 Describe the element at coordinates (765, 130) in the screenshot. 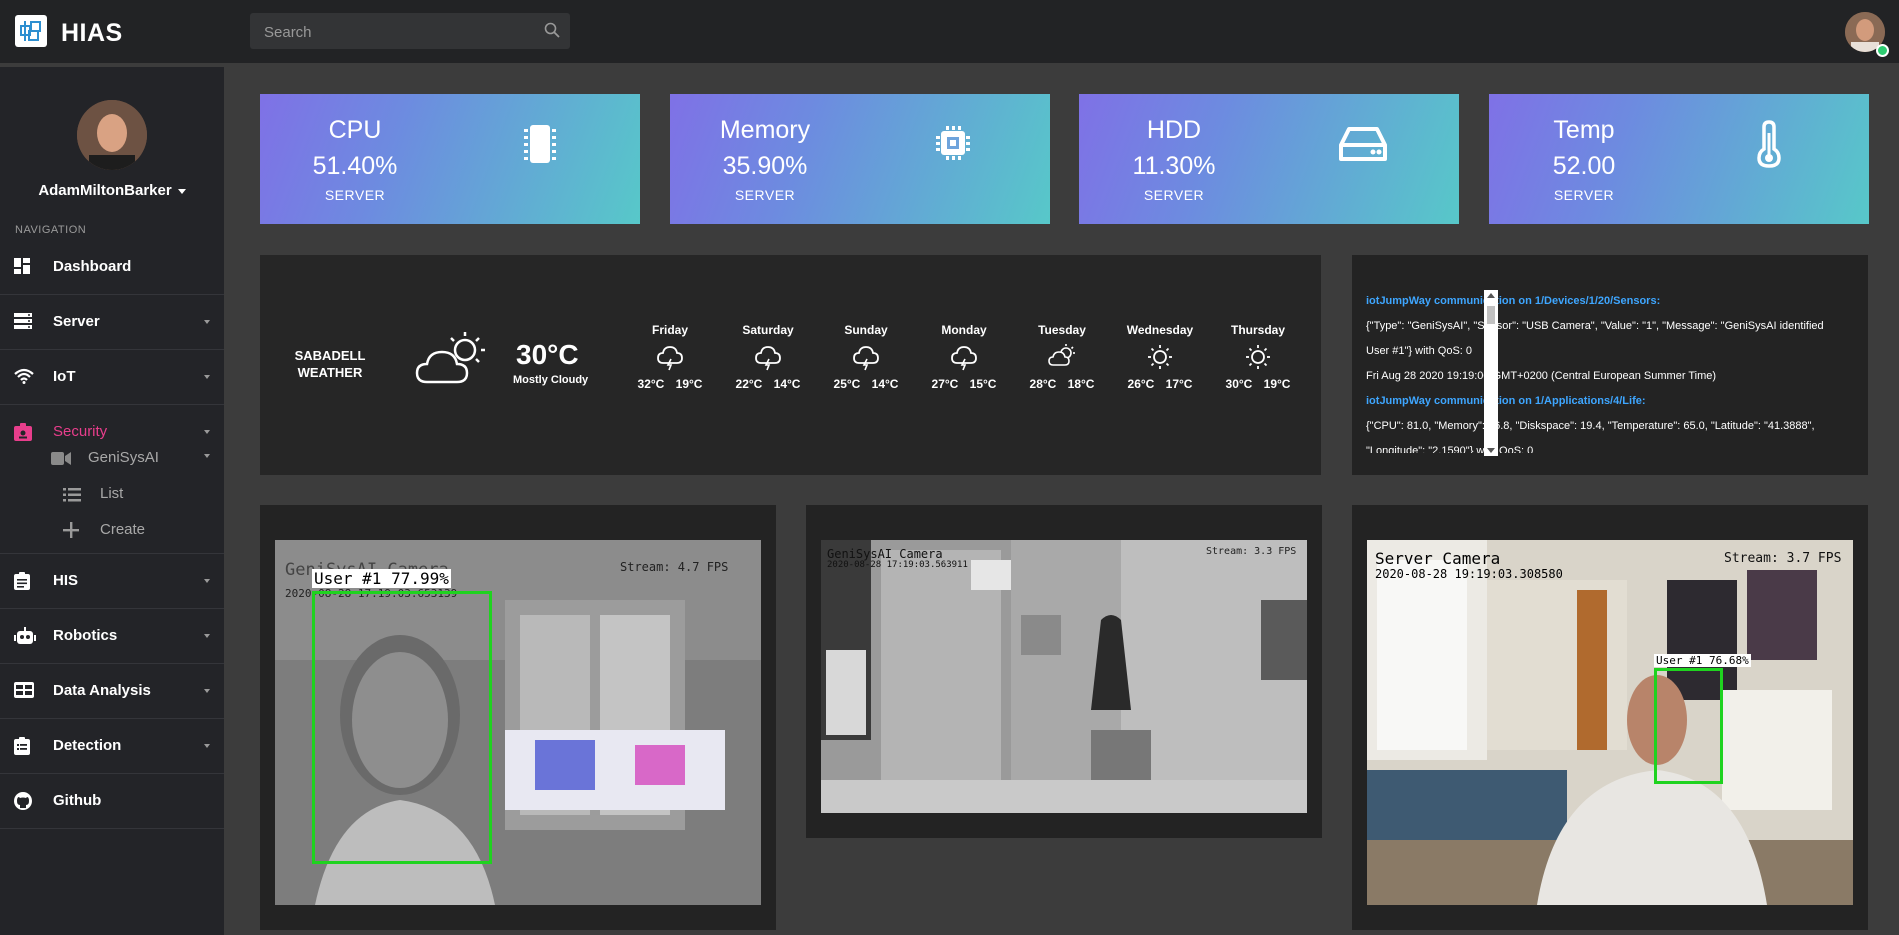

I see `stat-title: Memory` at that location.